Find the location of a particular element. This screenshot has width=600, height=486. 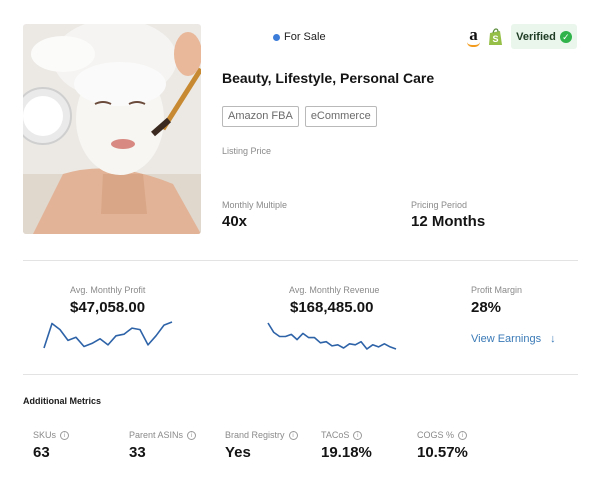

verified-label: Verified is located at coordinates (536, 36).